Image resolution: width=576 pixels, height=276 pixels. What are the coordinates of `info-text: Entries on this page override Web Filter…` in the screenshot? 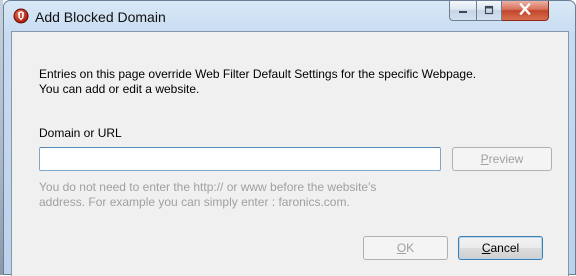 It's located at (257, 82).